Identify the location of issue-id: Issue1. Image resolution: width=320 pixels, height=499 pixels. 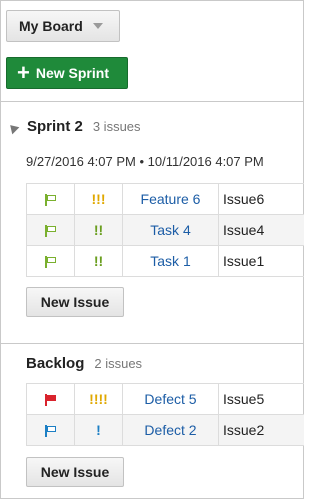
(261, 261).